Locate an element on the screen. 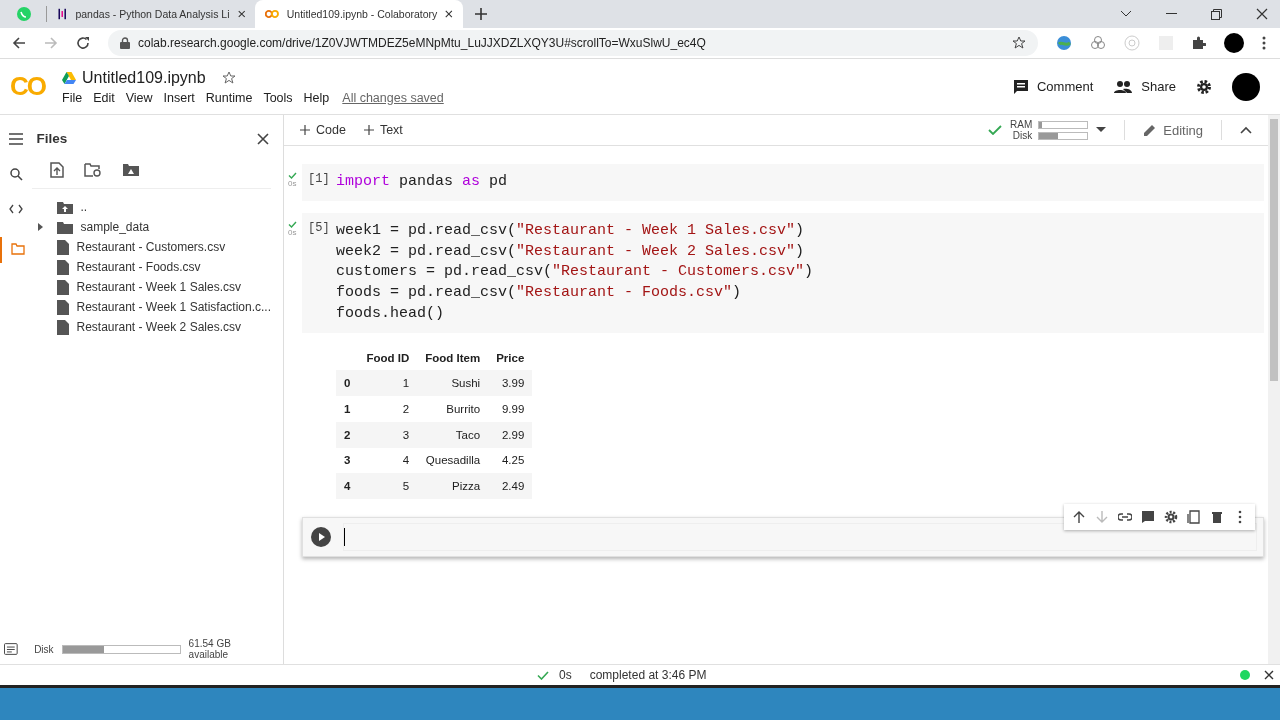  execution-count: [1] is located at coordinates (319, 180).